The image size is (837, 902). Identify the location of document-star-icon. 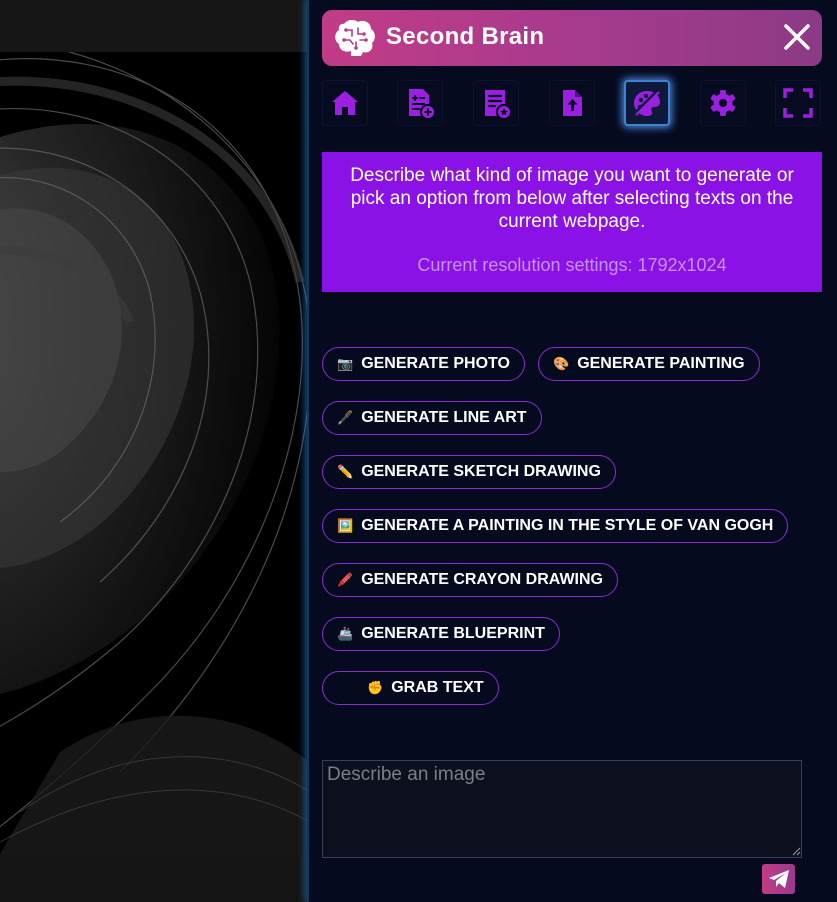
(497, 104).